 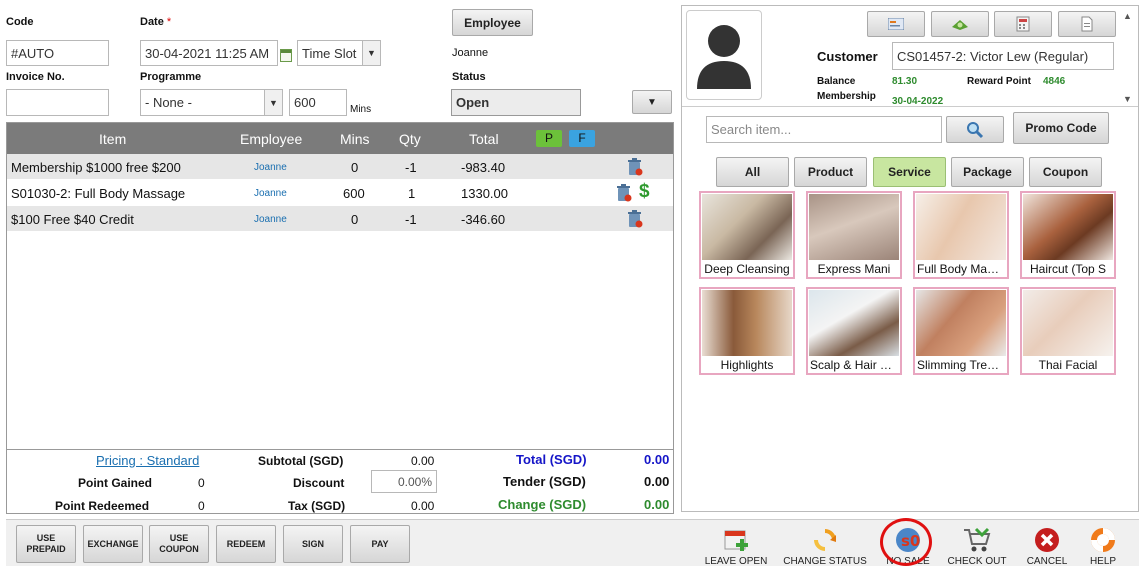 I want to click on programme-label: Programme, so click(x=171, y=77).